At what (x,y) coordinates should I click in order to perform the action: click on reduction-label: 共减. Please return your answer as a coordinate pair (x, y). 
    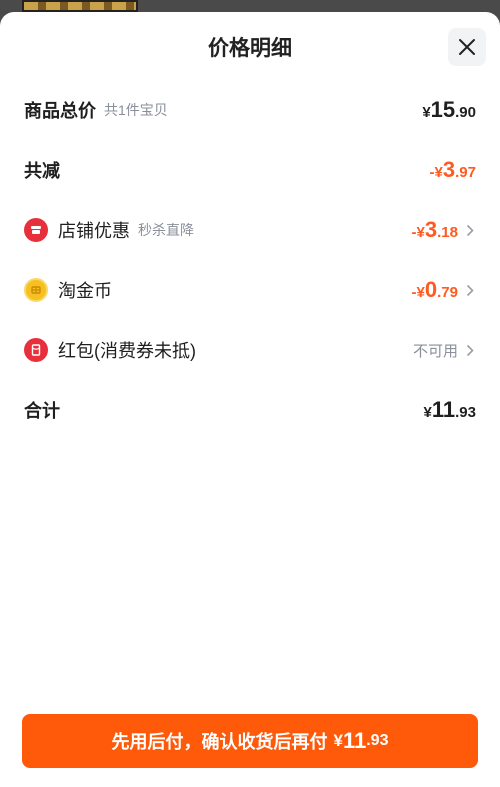
    Looking at the image, I should click on (42, 171).